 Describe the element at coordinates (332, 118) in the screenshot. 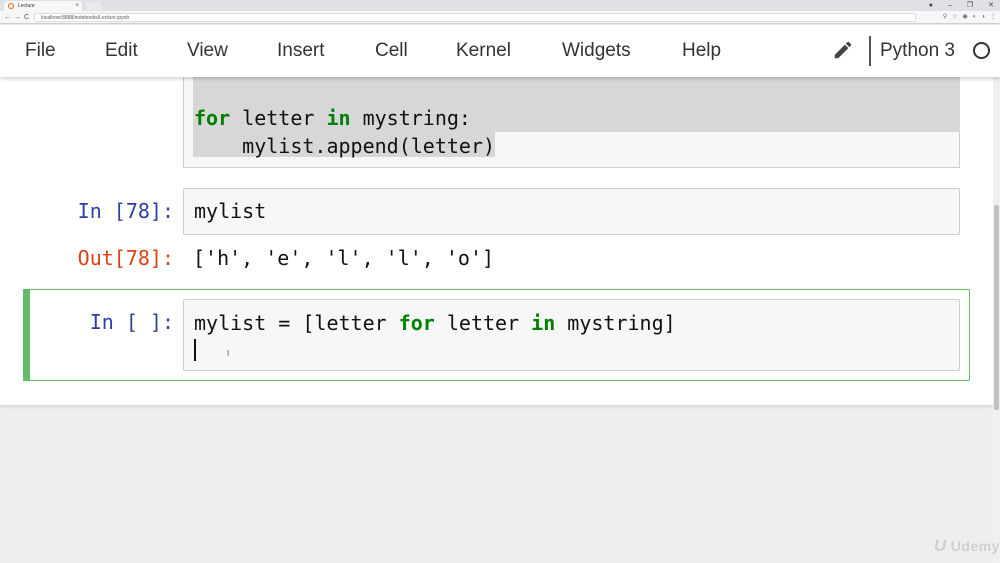

I see `code-line: for letter in mystring:` at that location.